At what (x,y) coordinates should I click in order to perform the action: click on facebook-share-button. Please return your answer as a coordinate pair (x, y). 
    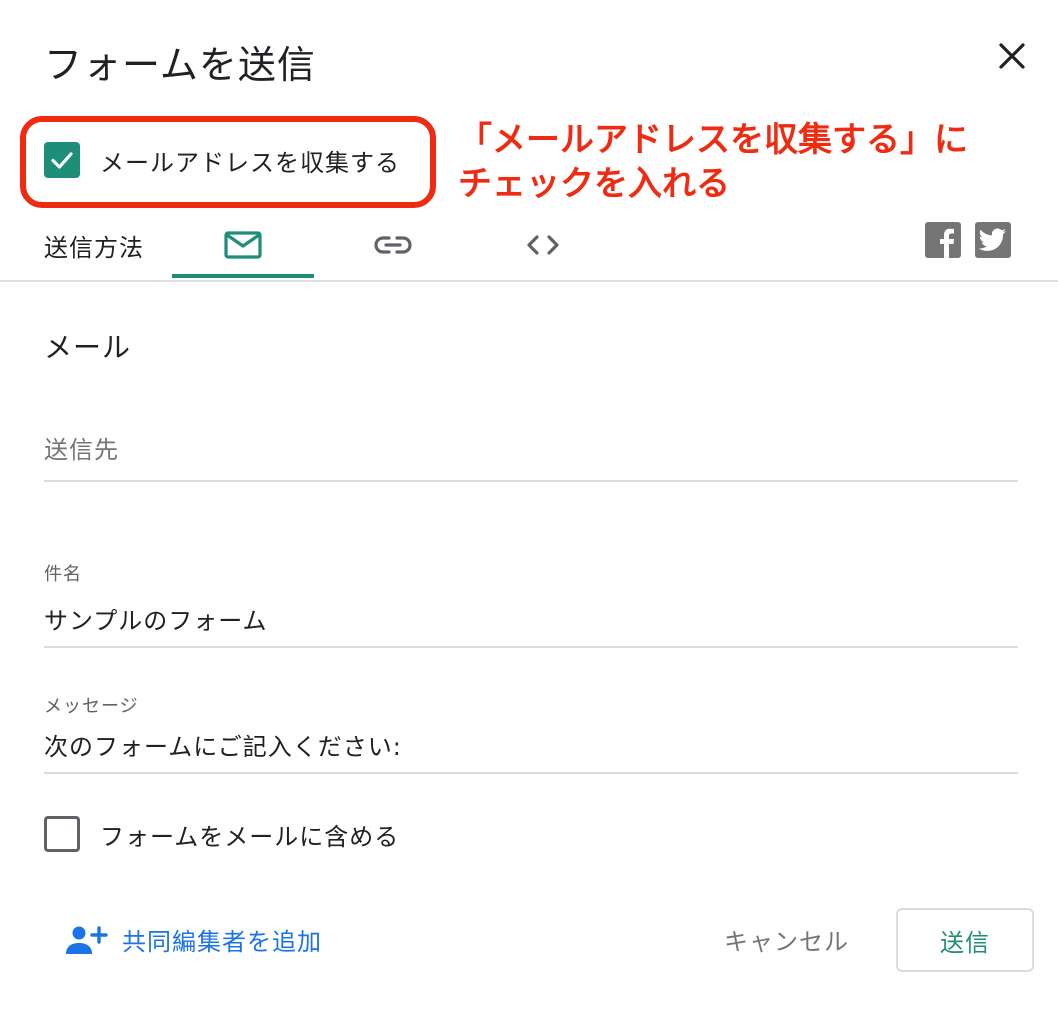
    Looking at the image, I should click on (943, 240).